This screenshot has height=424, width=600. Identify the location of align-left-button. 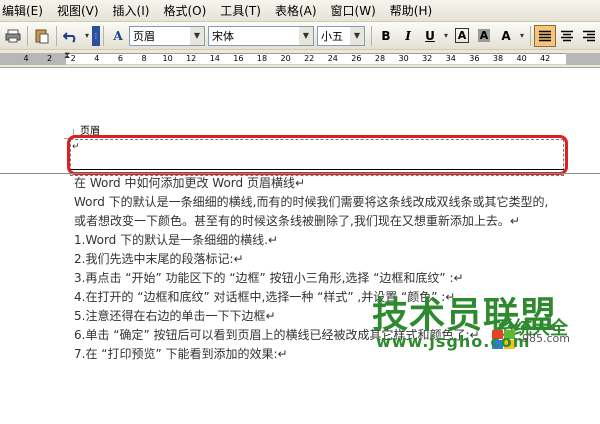
(545, 35).